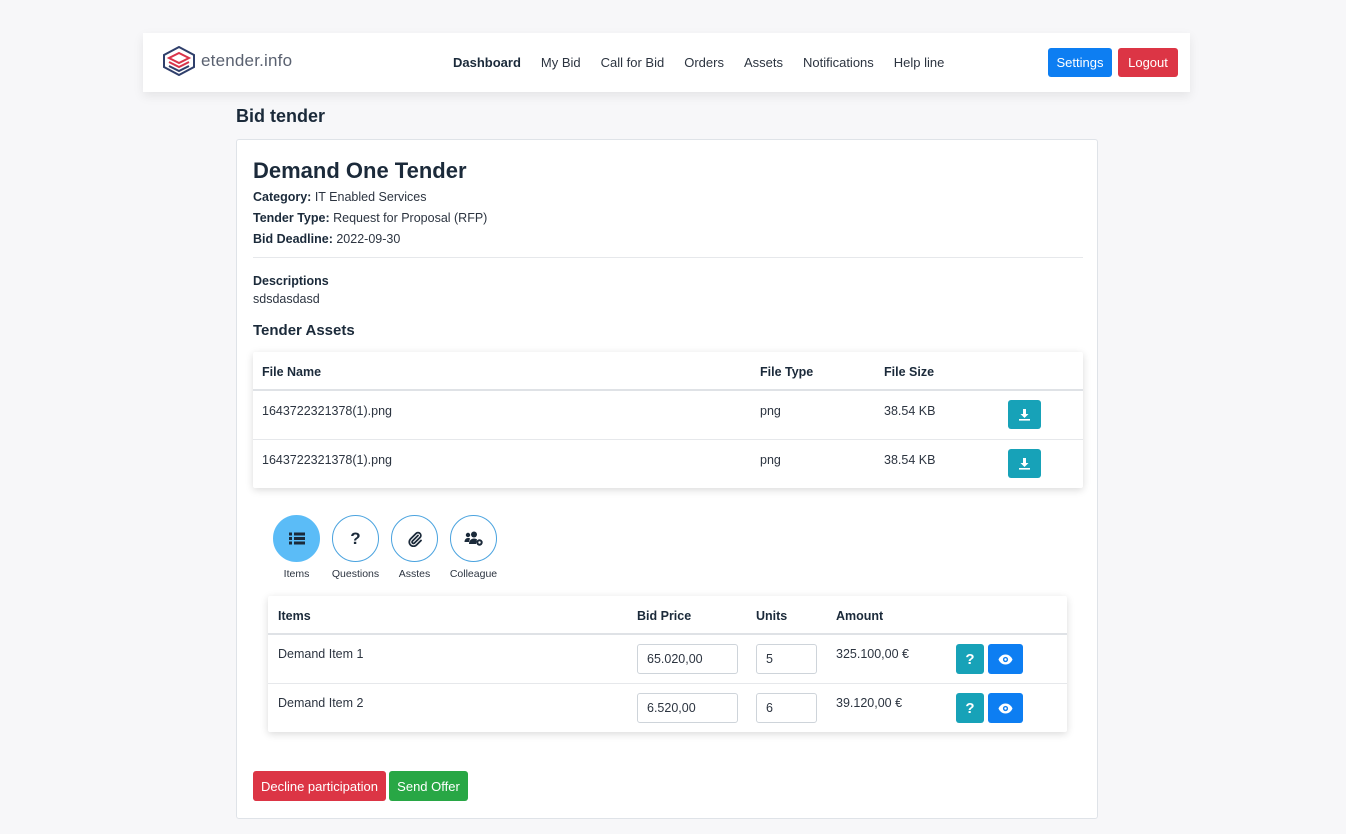 This screenshot has width=1346, height=834. Describe the element at coordinates (319, 786) in the screenshot. I see `decline-participation-button: Decline participation` at that location.